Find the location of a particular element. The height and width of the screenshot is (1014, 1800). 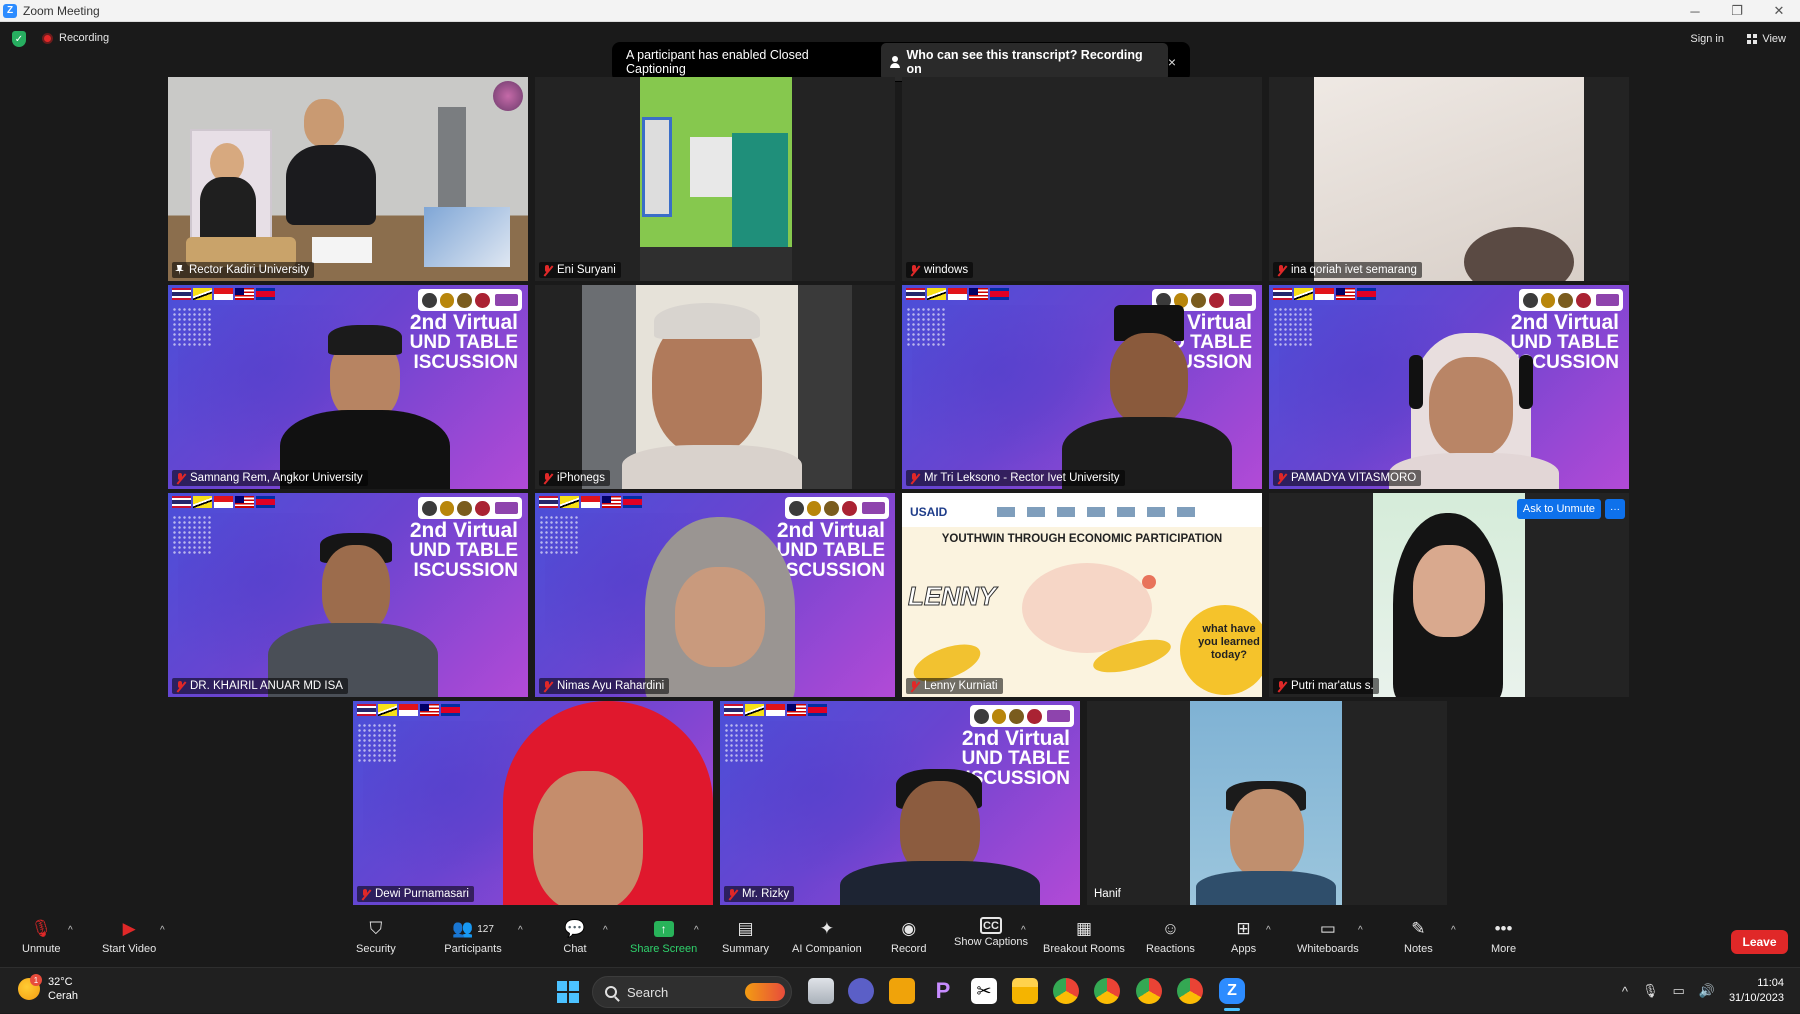

video-tile: ina qoriah ivet semarang is located at coordinates (1449, 179).